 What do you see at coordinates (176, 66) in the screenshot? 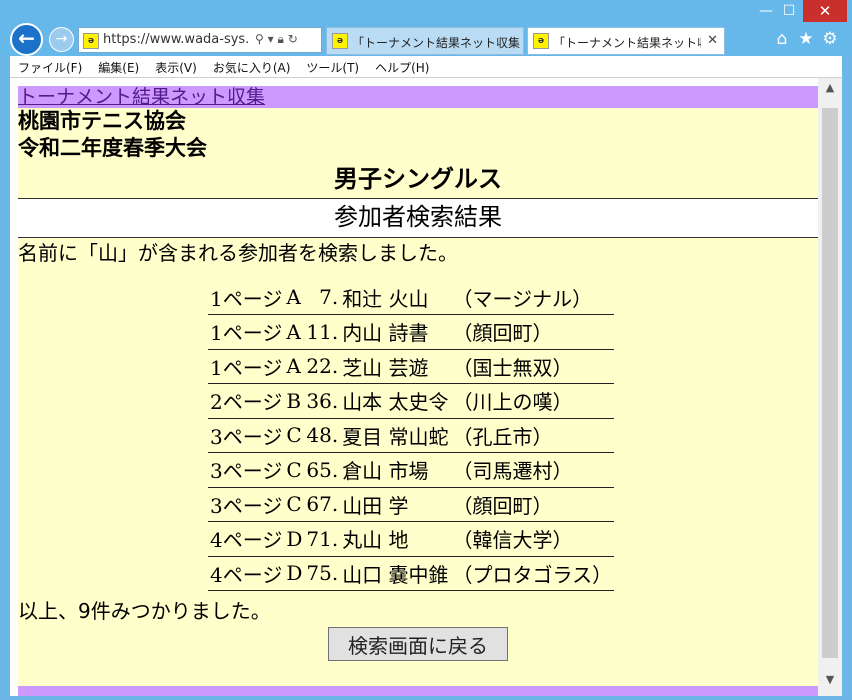
I see `menu-view: 表示(V)` at bounding box center [176, 66].